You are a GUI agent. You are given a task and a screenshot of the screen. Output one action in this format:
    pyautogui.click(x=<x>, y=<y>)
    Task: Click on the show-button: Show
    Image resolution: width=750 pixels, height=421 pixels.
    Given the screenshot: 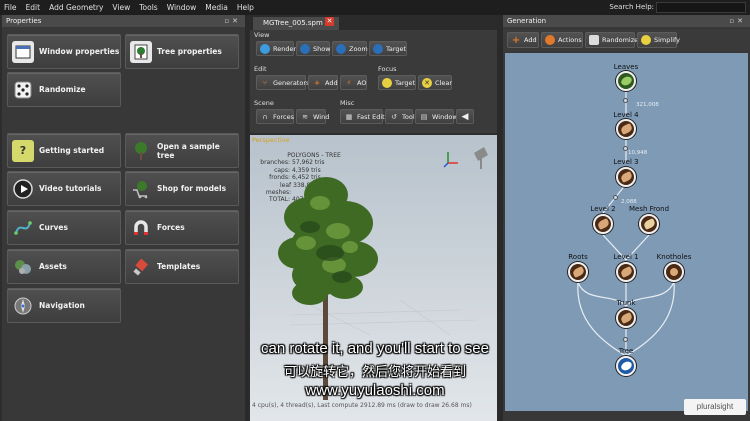 What is the action you would take?
    pyautogui.click(x=313, y=48)
    